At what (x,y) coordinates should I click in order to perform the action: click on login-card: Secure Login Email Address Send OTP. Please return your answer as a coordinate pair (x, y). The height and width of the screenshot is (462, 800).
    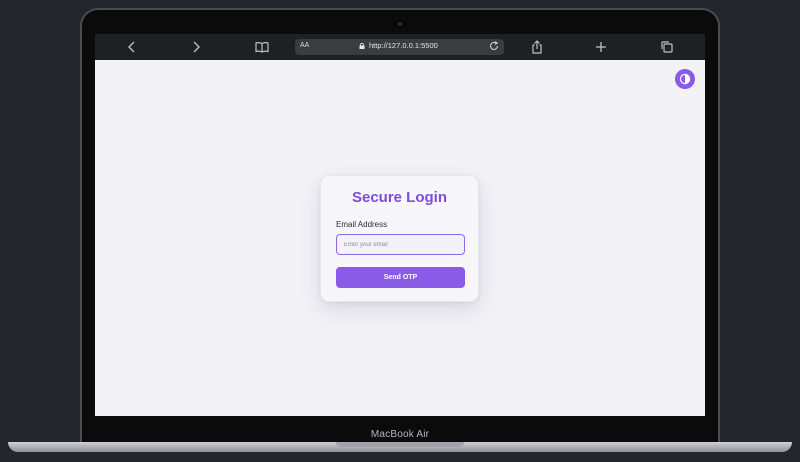
    Looking at the image, I should click on (399, 238).